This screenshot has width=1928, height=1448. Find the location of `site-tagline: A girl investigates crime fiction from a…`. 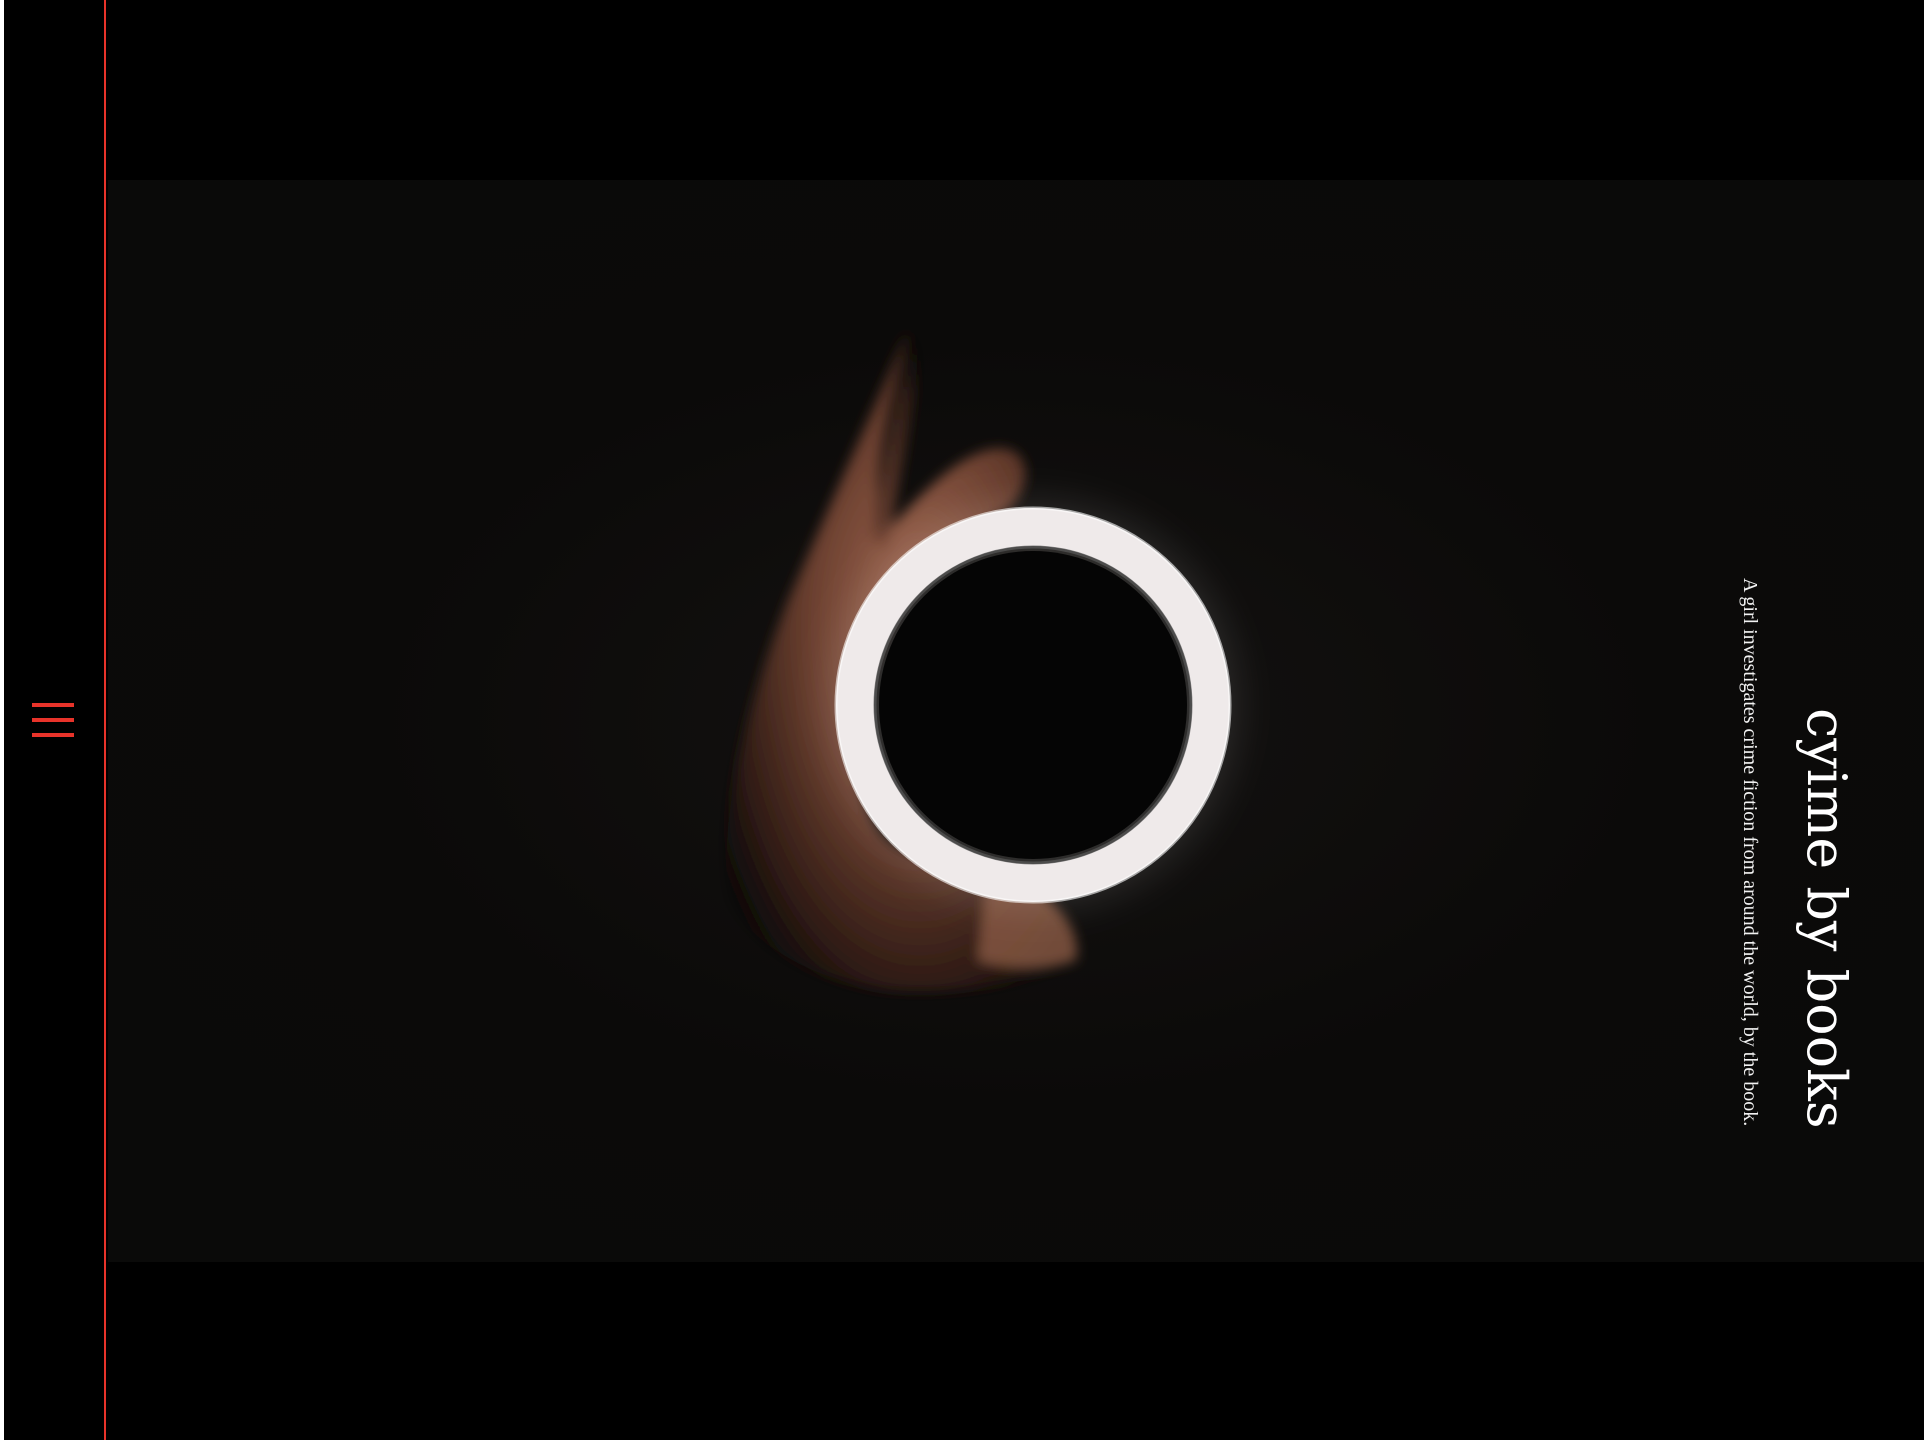

site-tagline: A girl investigates crime fiction from a… is located at coordinates (1750, 852).